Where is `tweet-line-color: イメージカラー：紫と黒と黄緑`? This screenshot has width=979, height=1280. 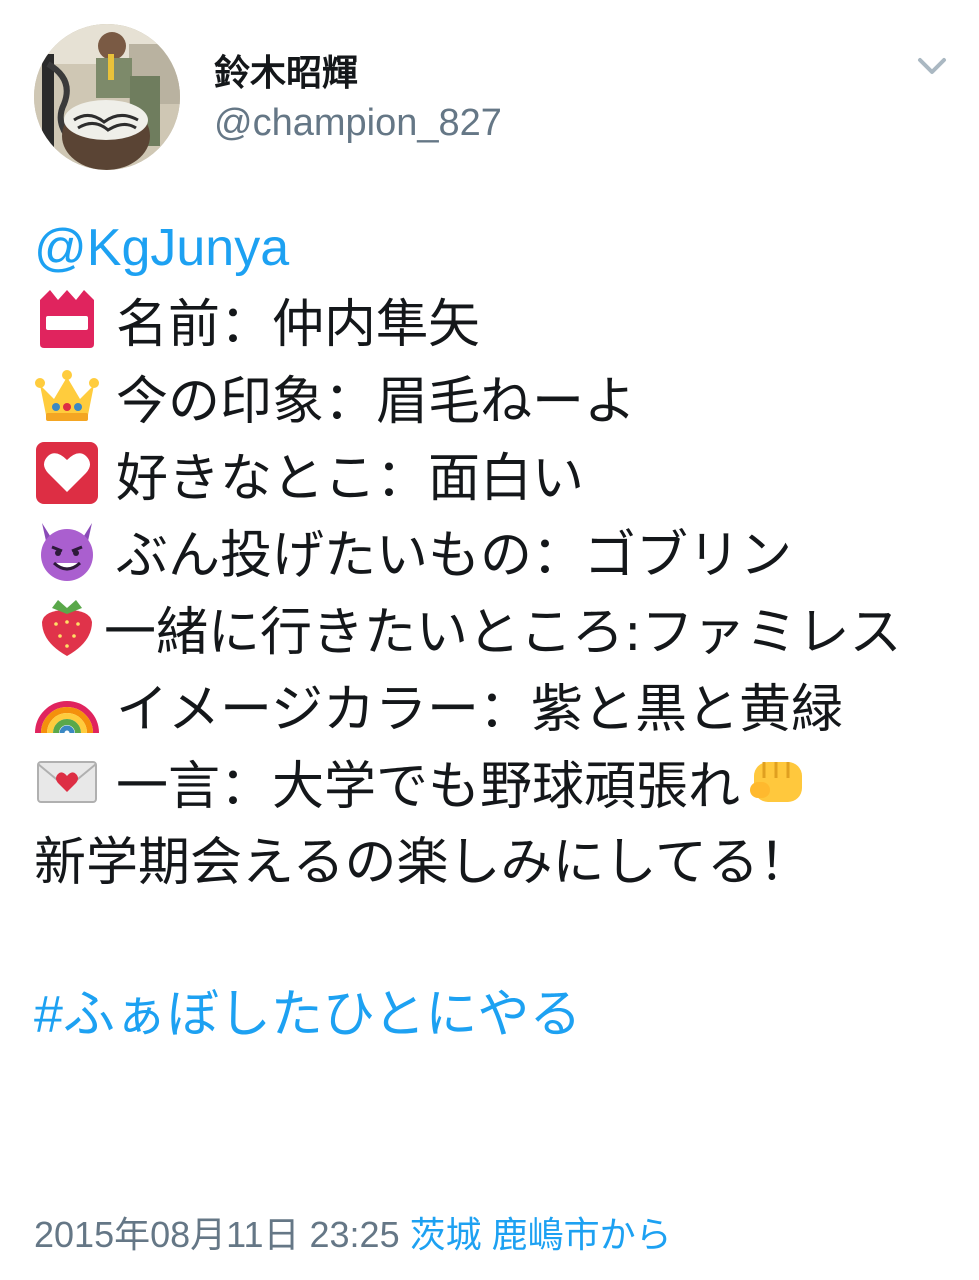 tweet-line-color: イメージカラー：紫と黒と黄緑 is located at coordinates (494, 709).